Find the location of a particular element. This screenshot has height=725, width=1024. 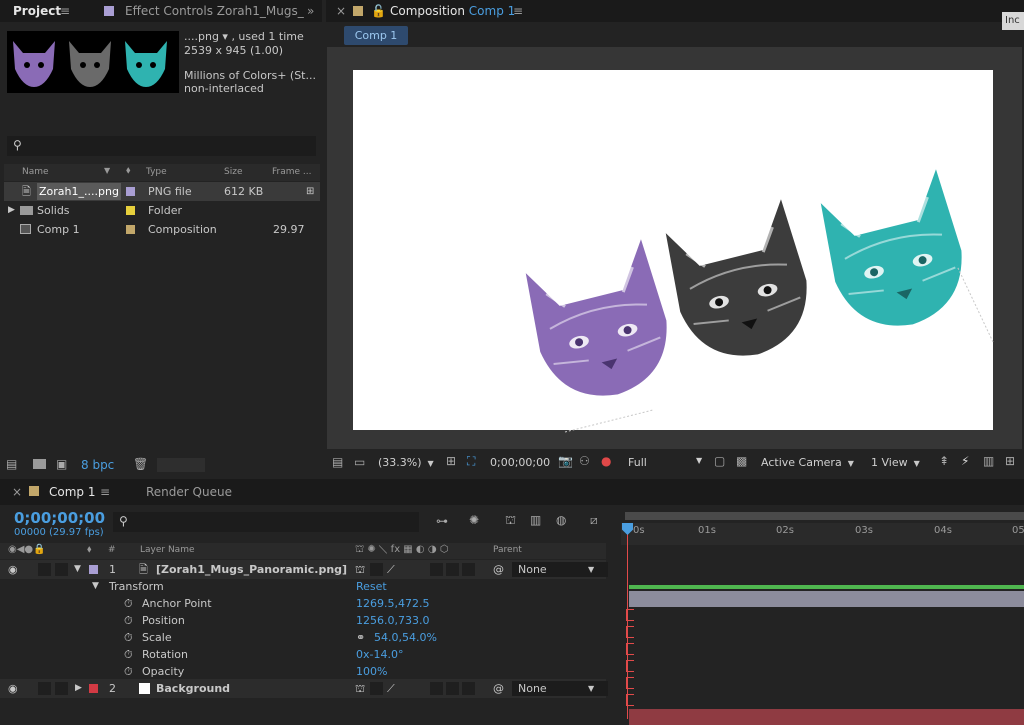

channel-icon: ● is located at coordinates (606, 461).